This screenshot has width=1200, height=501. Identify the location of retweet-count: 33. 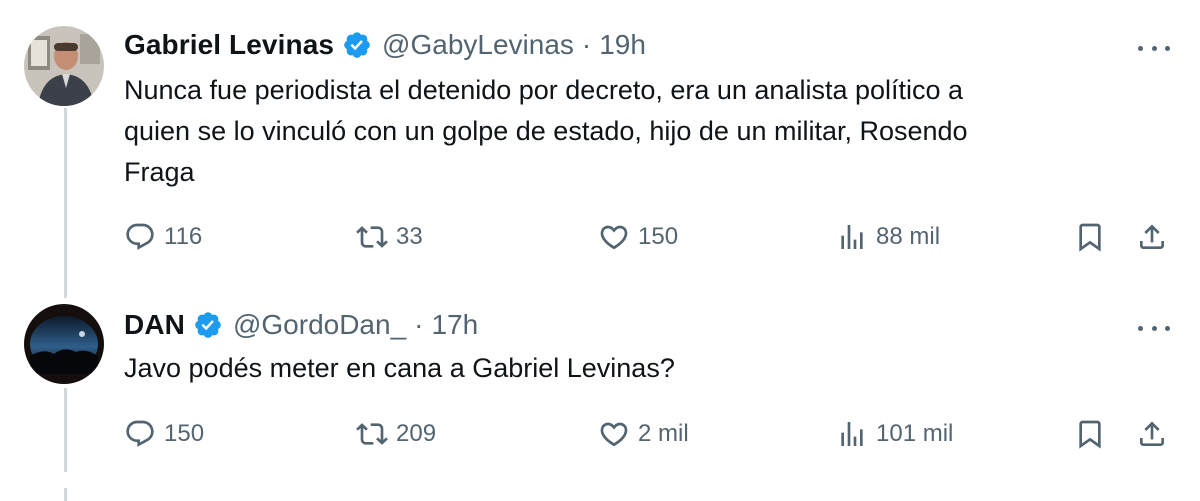
(409, 236).